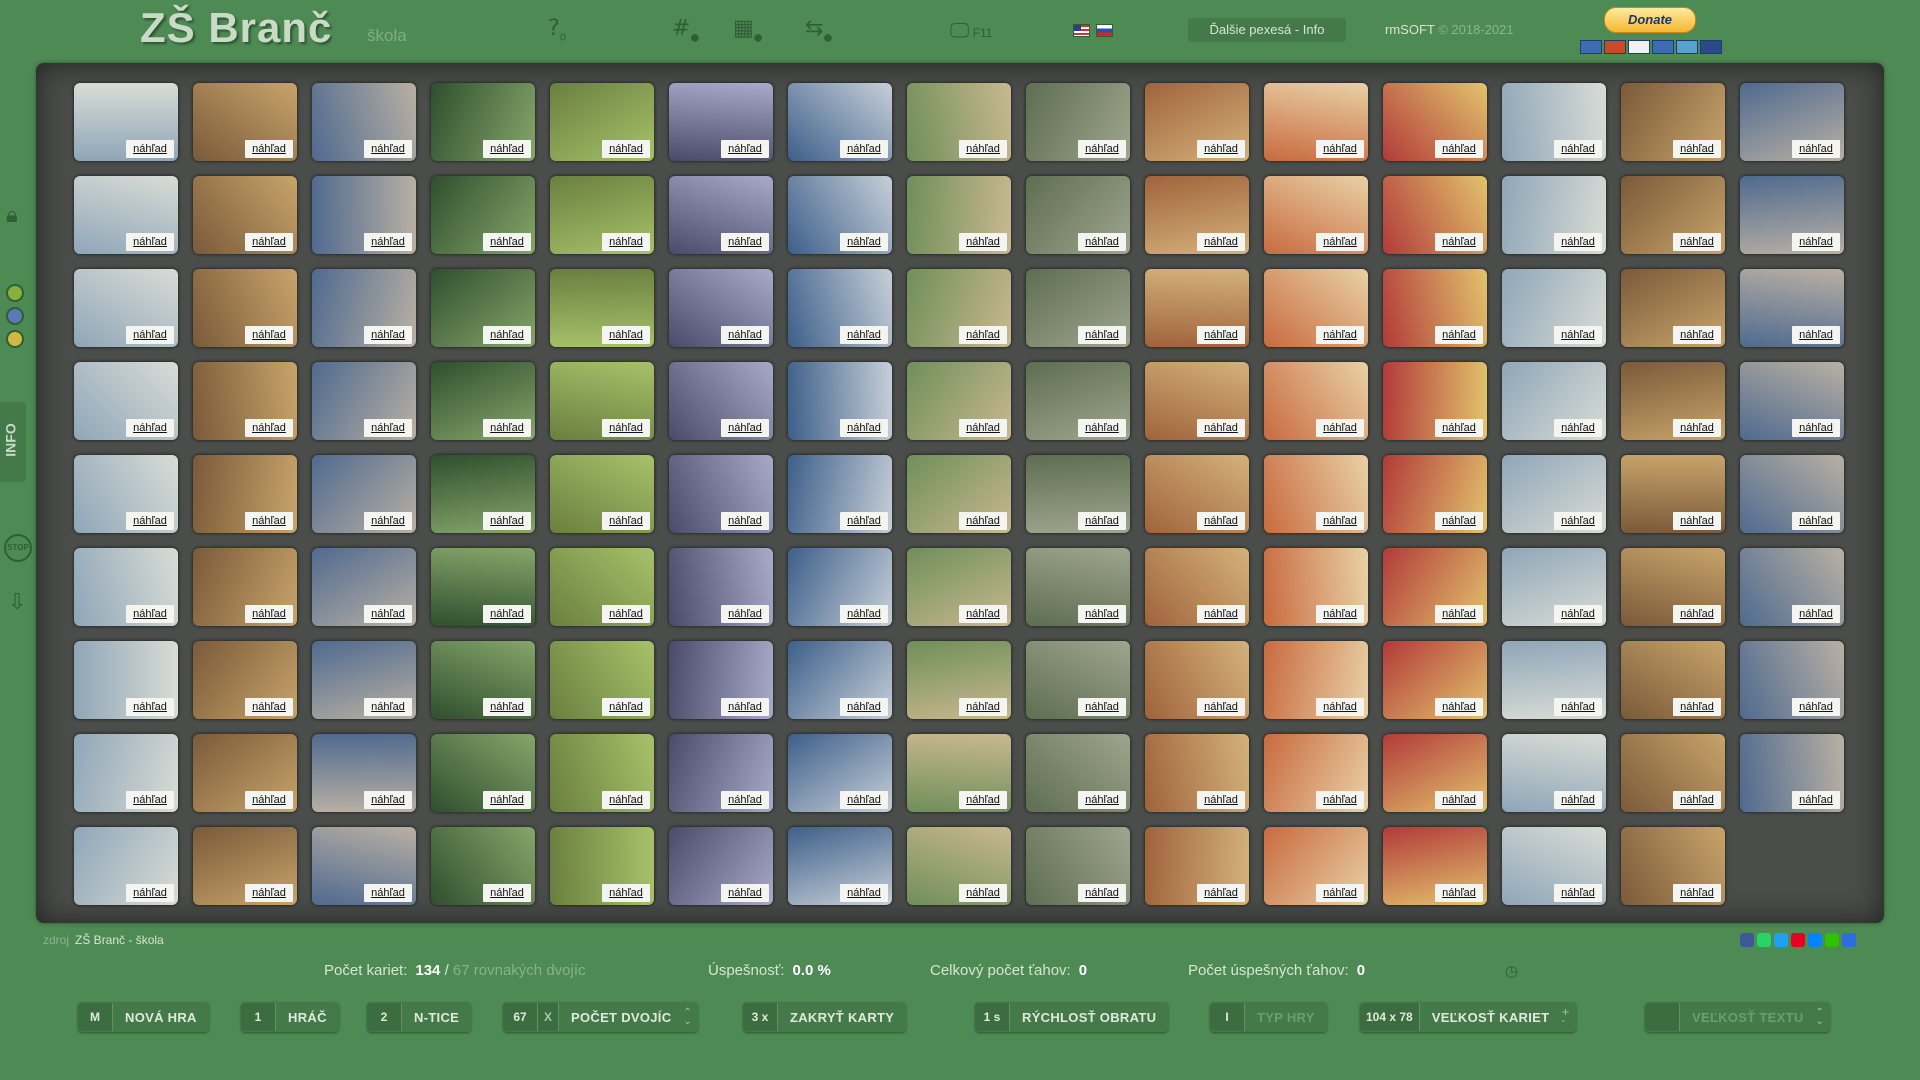 This screenshot has width=1920, height=1080. What do you see at coordinates (15, 339) in the screenshot?
I see `yellow-theme-icon` at bounding box center [15, 339].